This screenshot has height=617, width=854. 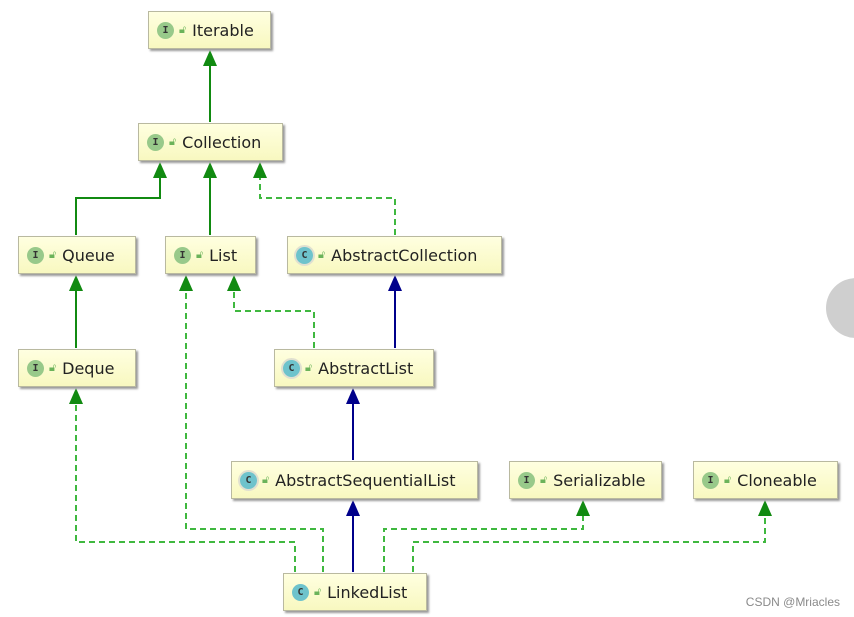 What do you see at coordinates (367, 592) in the screenshot?
I see `node-label: LinkedList` at bounding box center [367, 592].